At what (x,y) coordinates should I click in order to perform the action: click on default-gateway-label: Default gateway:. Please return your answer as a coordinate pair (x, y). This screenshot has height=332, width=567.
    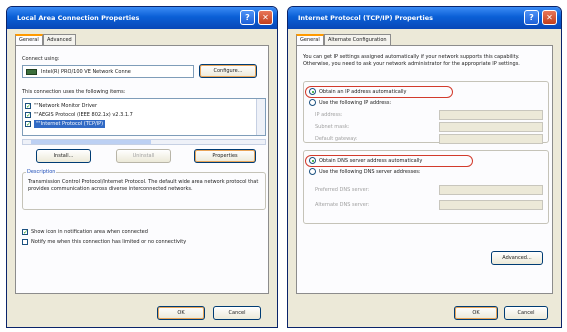
    Looking at the image, I should click on (336, 139).